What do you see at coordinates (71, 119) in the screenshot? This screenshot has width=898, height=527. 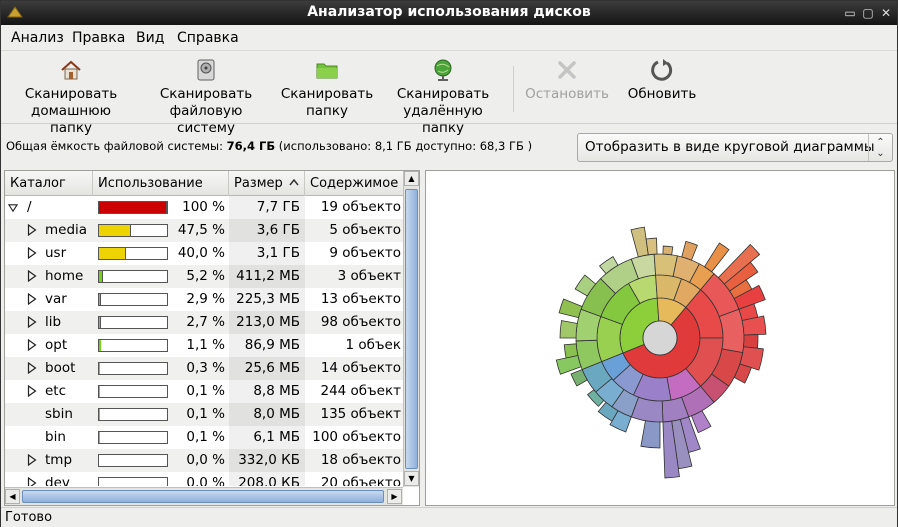 I see `scan-home-label-2: домашнюю папку` at bounding box center [71, 119].